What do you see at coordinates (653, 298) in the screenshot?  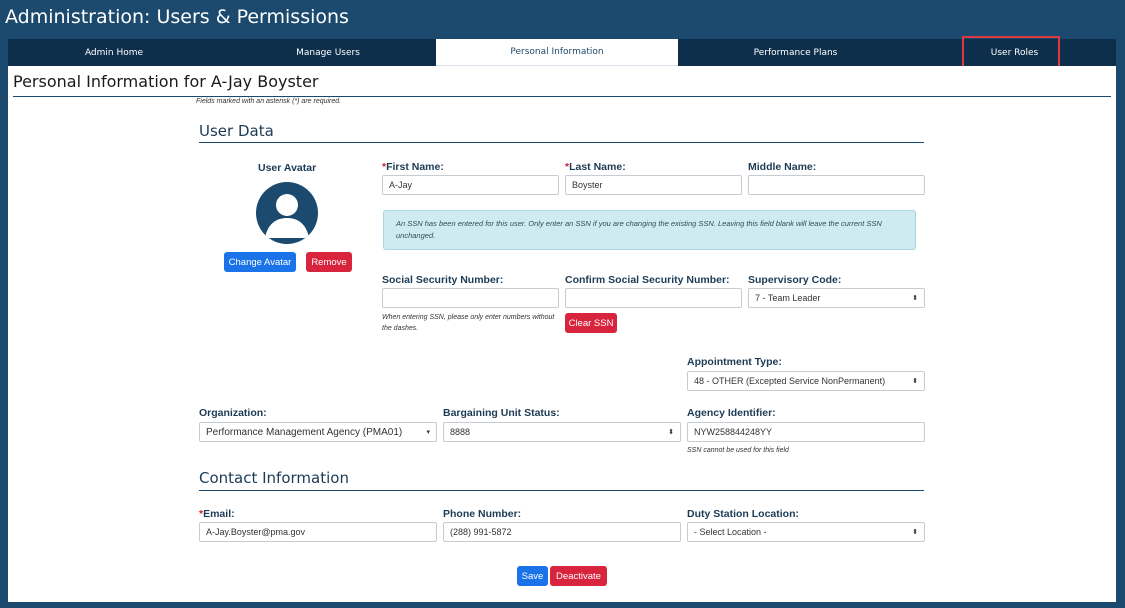 I see `confirm-ssn-field` at bounding box center [653, 298].